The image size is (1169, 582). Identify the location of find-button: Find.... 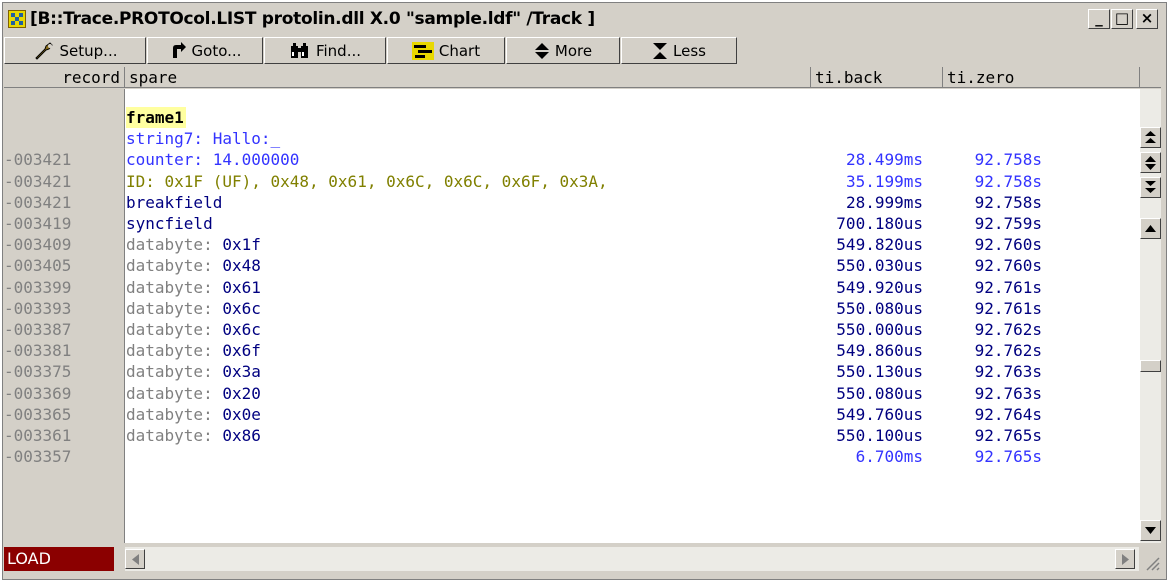
(325, 50).